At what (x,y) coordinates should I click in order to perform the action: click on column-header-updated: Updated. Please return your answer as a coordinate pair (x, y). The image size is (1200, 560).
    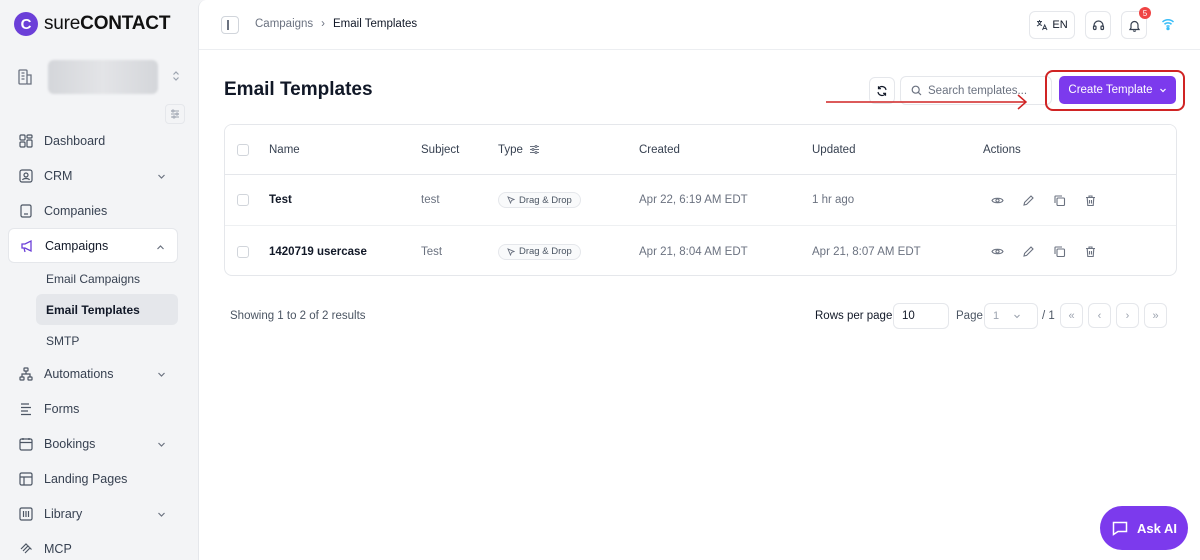
    Looking at the image, I should click on (833, 149).